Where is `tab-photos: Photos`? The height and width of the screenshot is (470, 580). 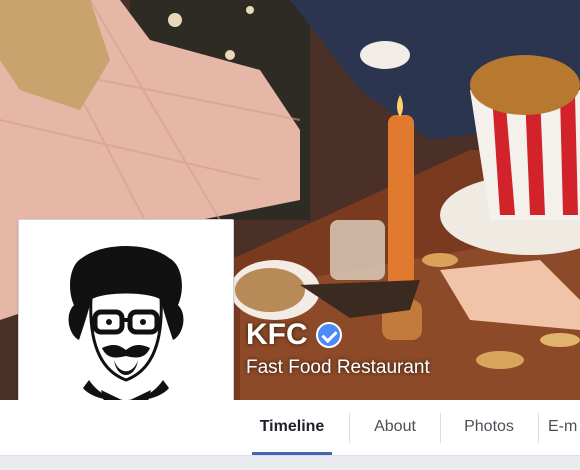
tab-photos: Photos is located at coordinates (489, 427).